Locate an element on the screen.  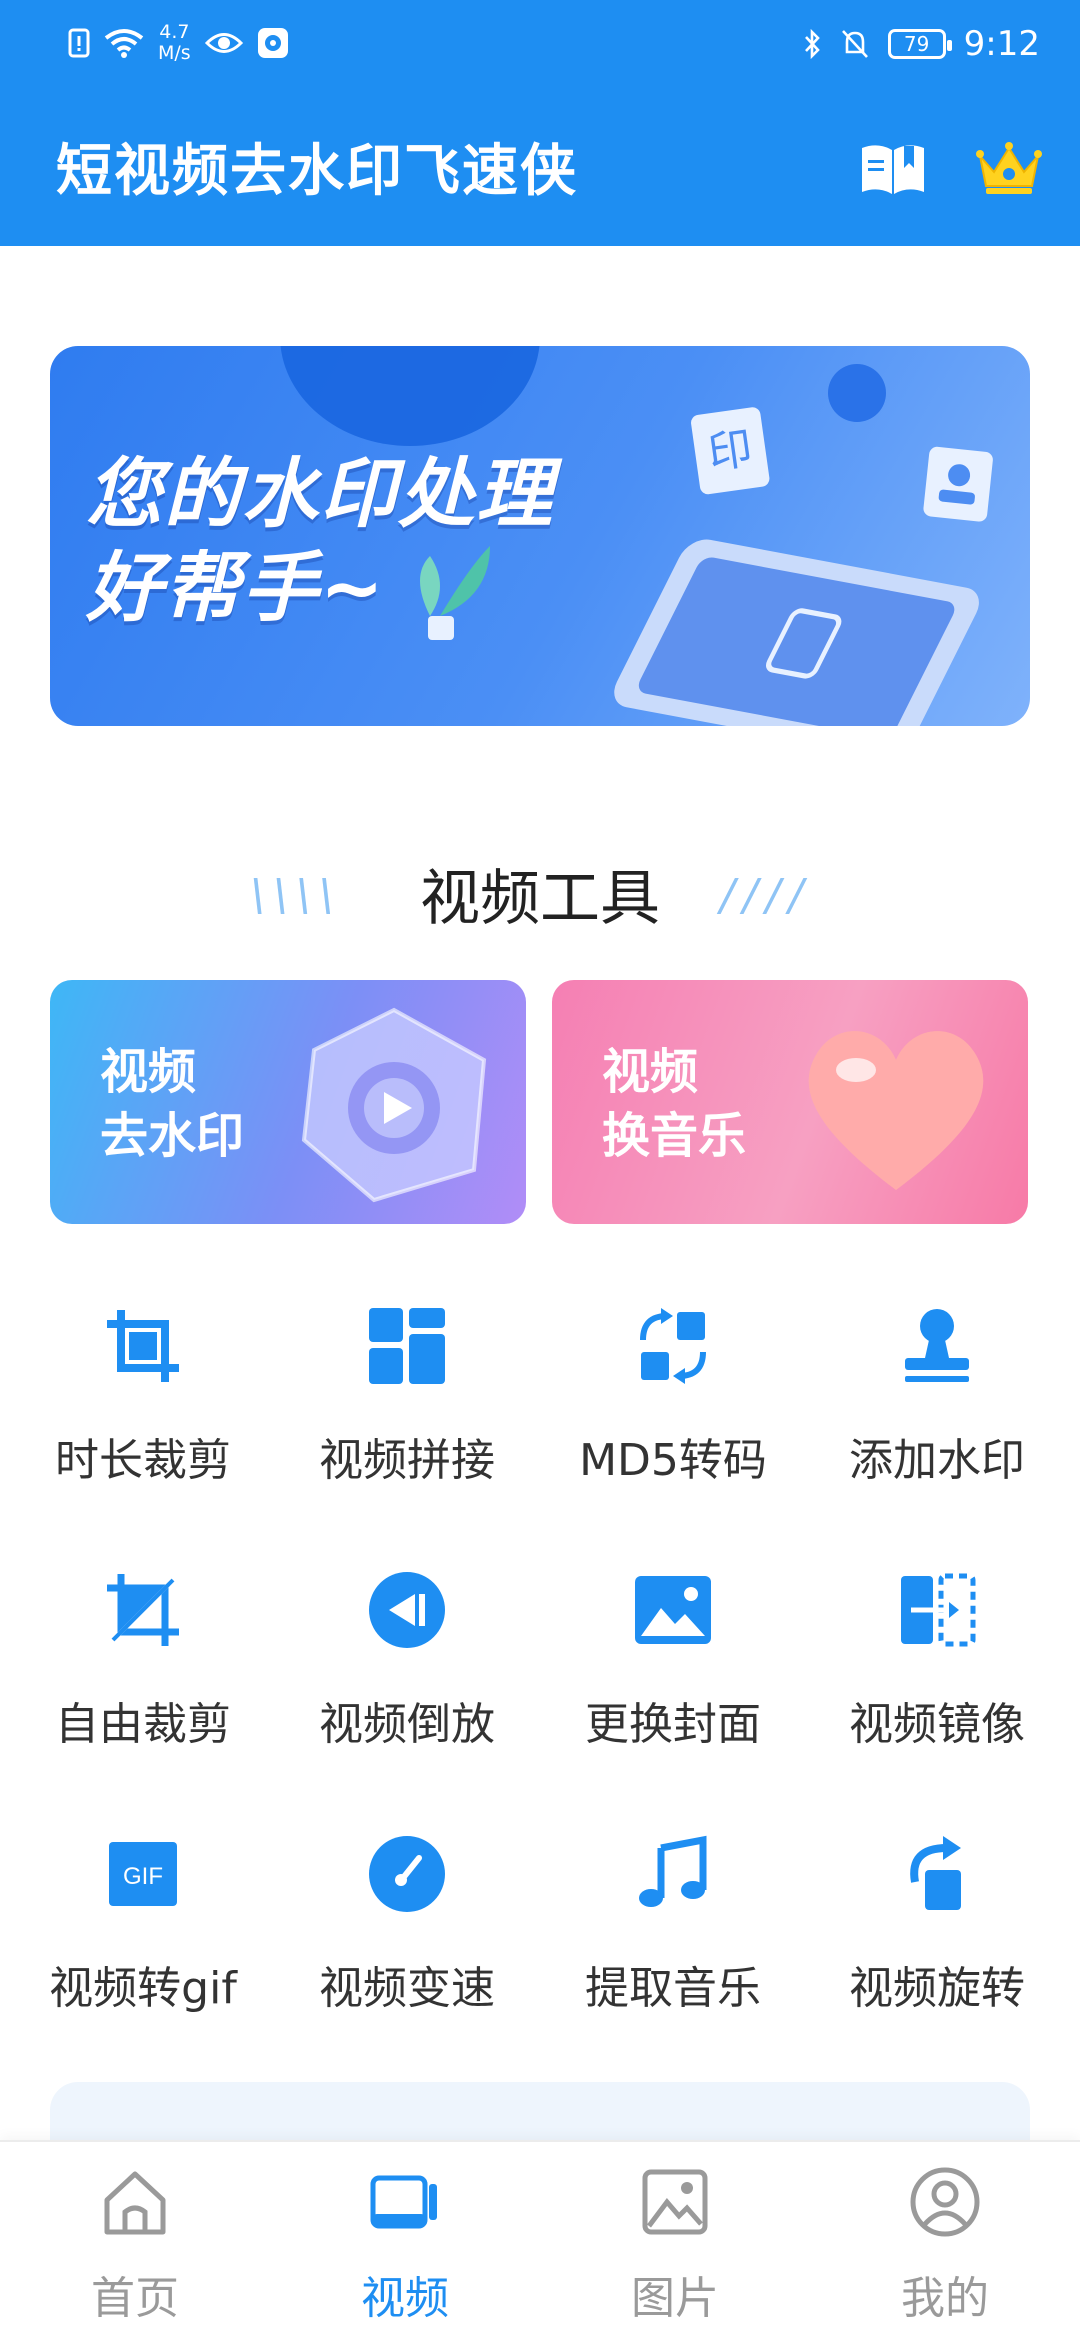
remove-watermark-card-label: 视频 去水印 is located at coordinates (172, 1104).